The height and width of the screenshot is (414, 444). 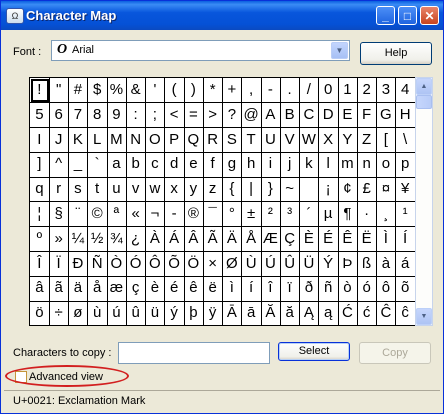 What do you see at coordinates (367, 264) in the screenshot?
I see `character-cell: ß` at bounding box center [367, 264].